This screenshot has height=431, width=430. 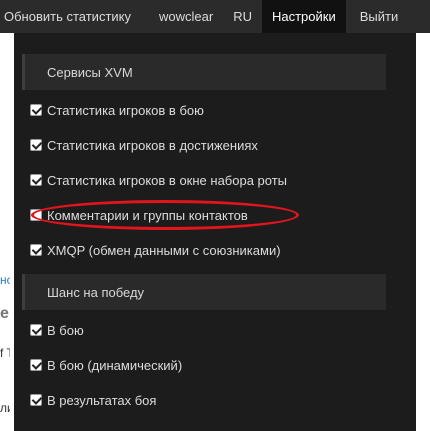 What do you see at coordinates (7, 232) in the screenshot?
I see `page-background-left: но ер f T ли` at bounding box center [7, 232].